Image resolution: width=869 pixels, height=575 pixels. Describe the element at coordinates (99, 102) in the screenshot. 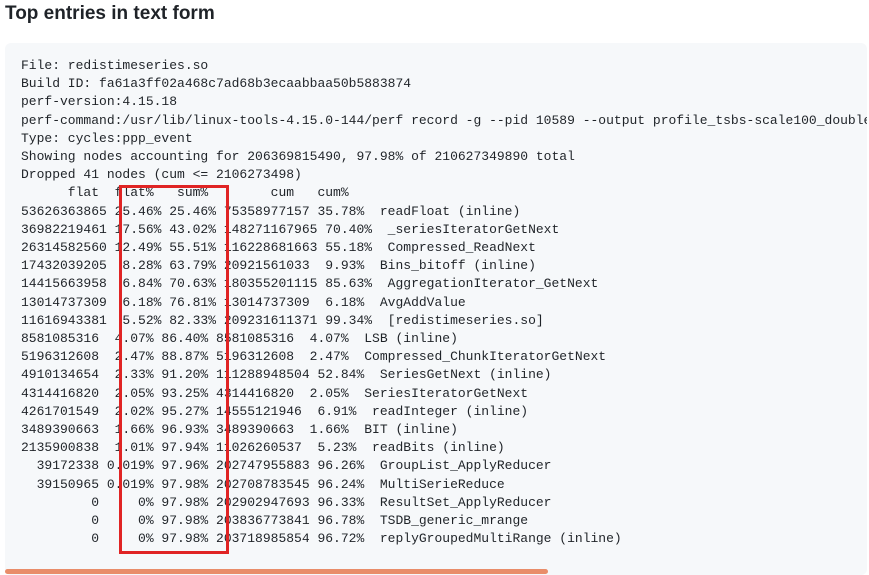

I see `code-line: perf-version:4.15.18` at that location.